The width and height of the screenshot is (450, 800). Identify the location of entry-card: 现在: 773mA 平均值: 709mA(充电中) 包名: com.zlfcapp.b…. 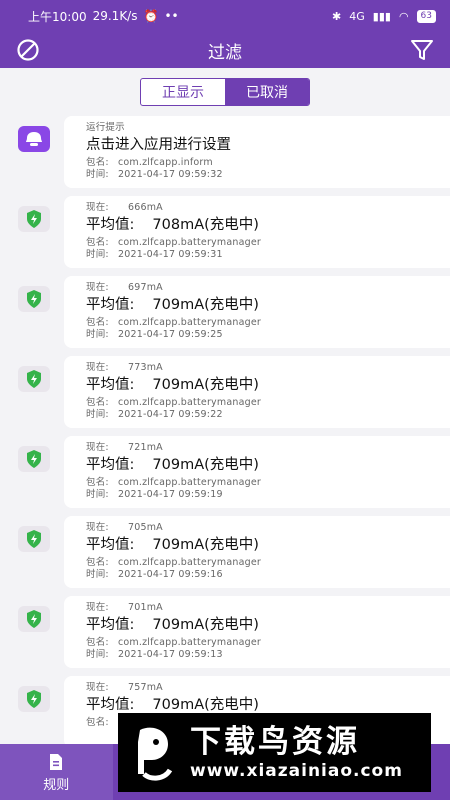
(257, 392).